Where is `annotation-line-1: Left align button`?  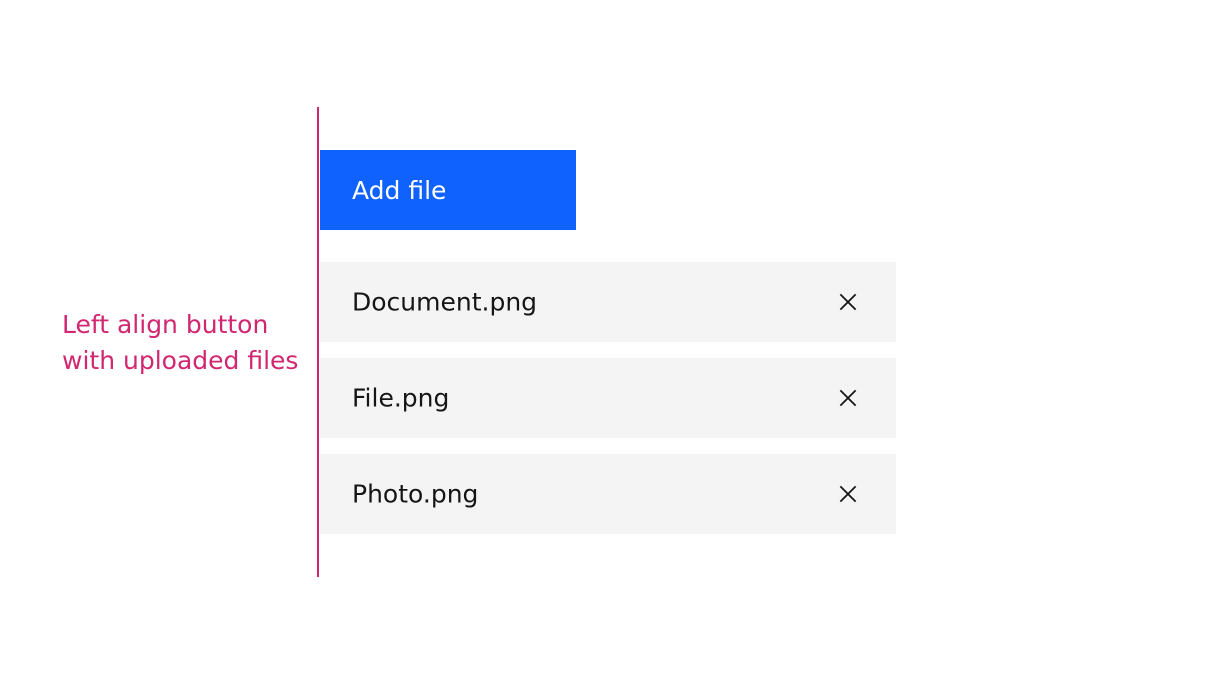 annotation-line-1: Left align button is located at coordinates (165, 324).